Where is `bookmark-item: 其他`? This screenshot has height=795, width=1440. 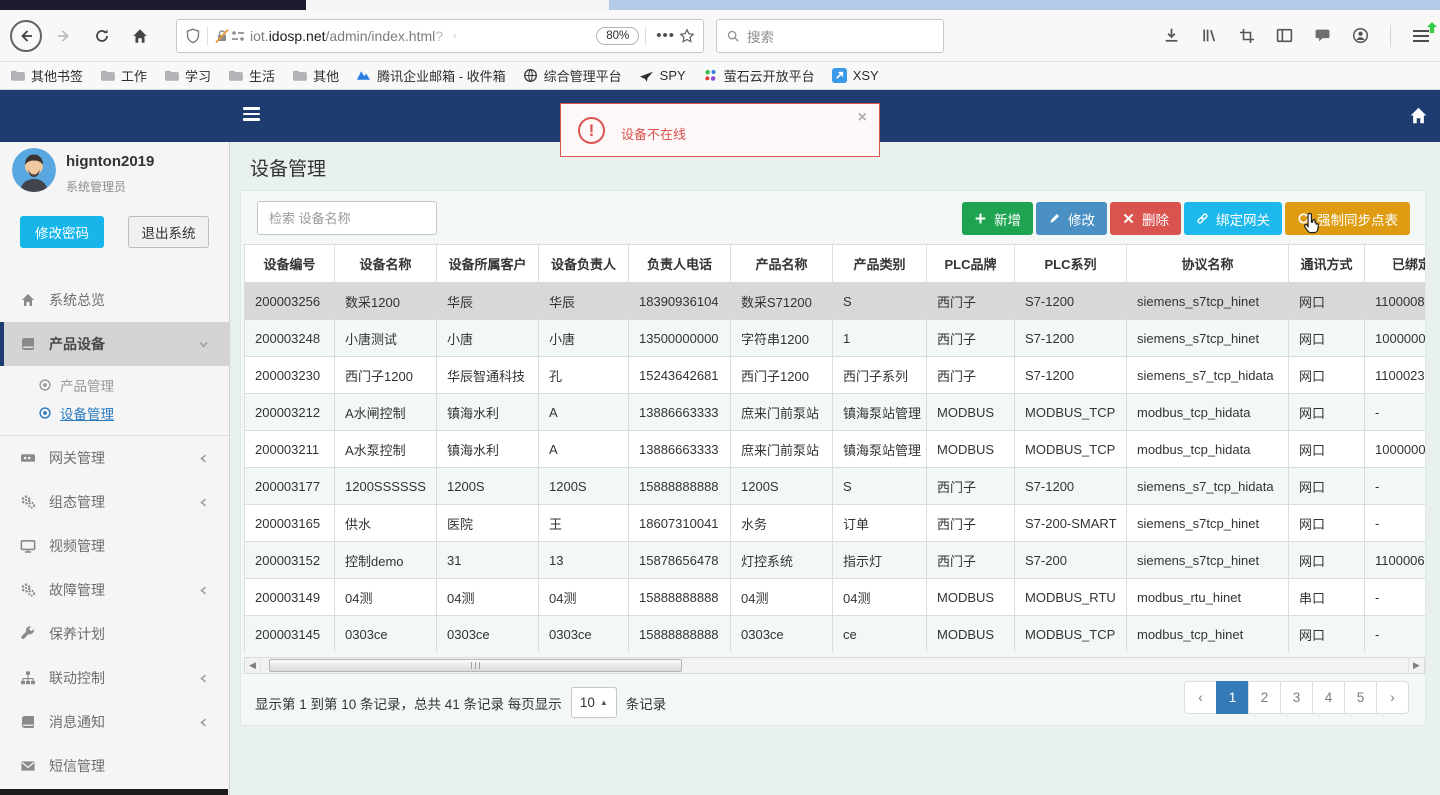
bookmark-item: 其他 is located at coordinates (315, 75).